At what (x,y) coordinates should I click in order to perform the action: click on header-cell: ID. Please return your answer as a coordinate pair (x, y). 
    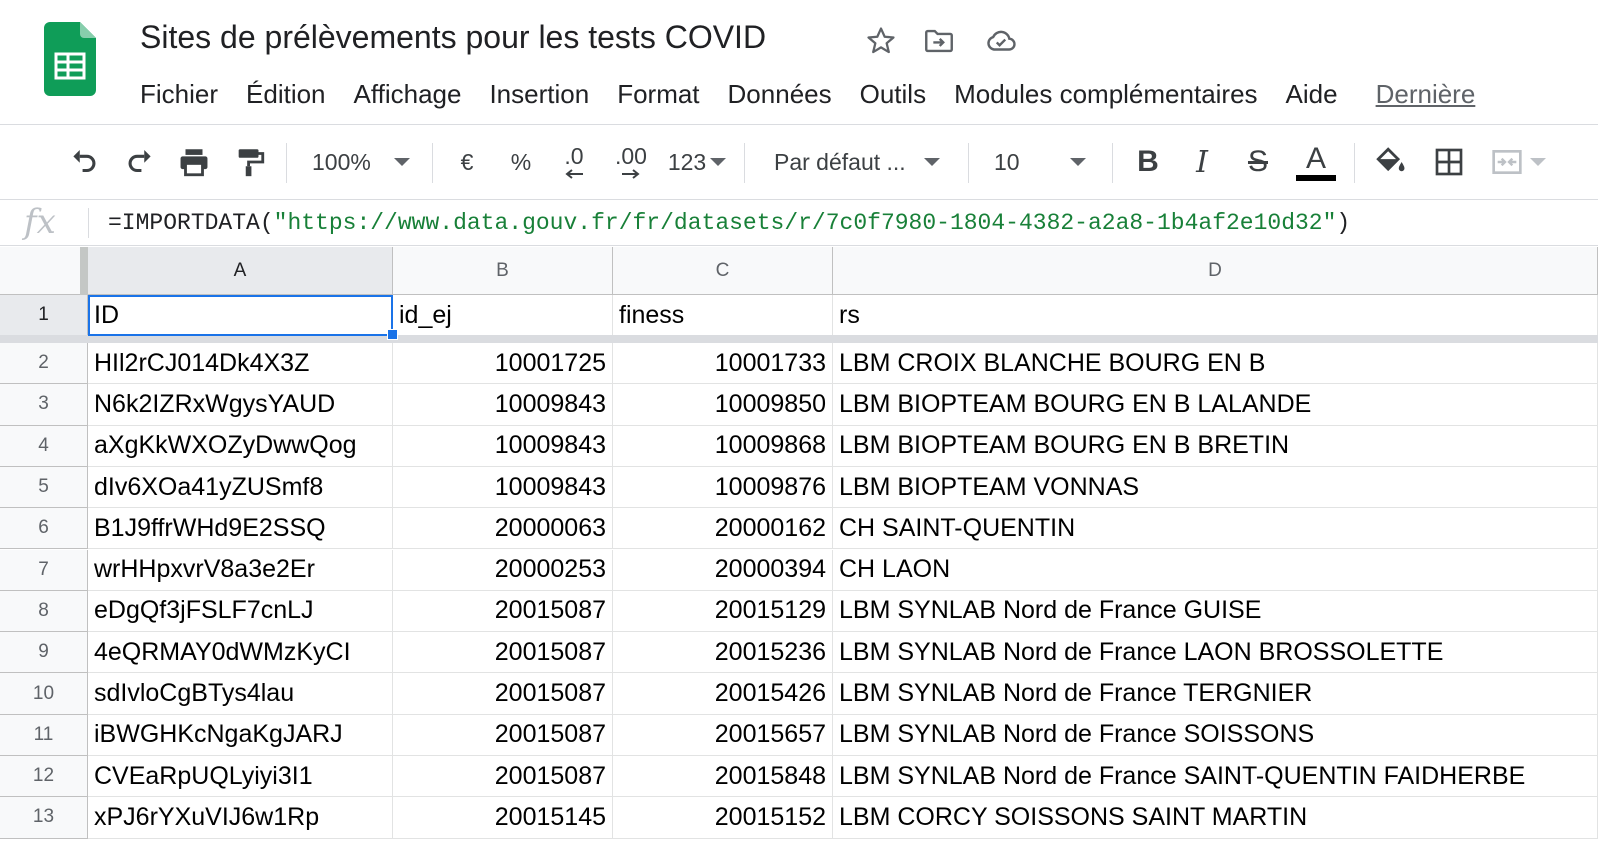
    Looking at the image, I should click on (240, 315).